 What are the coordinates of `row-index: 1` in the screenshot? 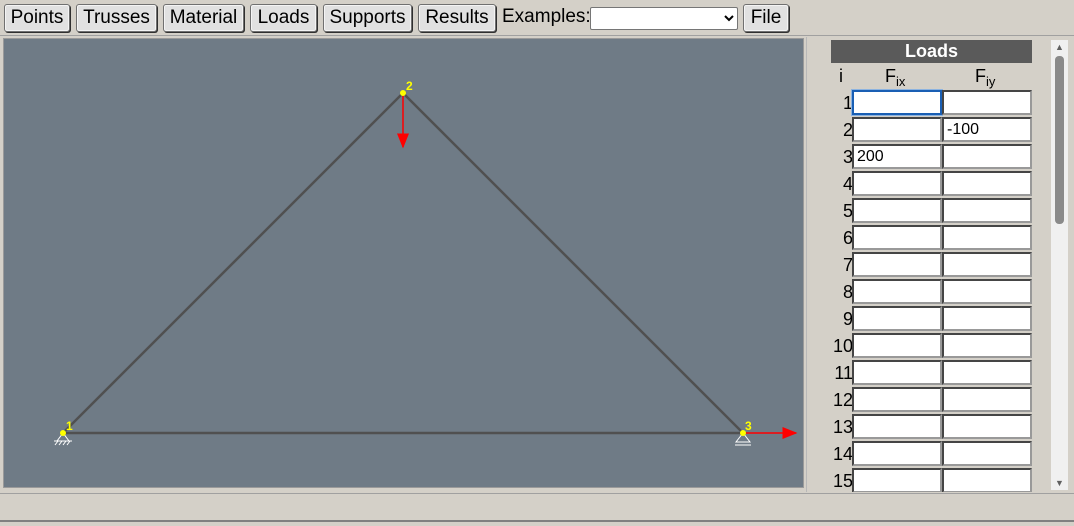 It's located at (847, 103).